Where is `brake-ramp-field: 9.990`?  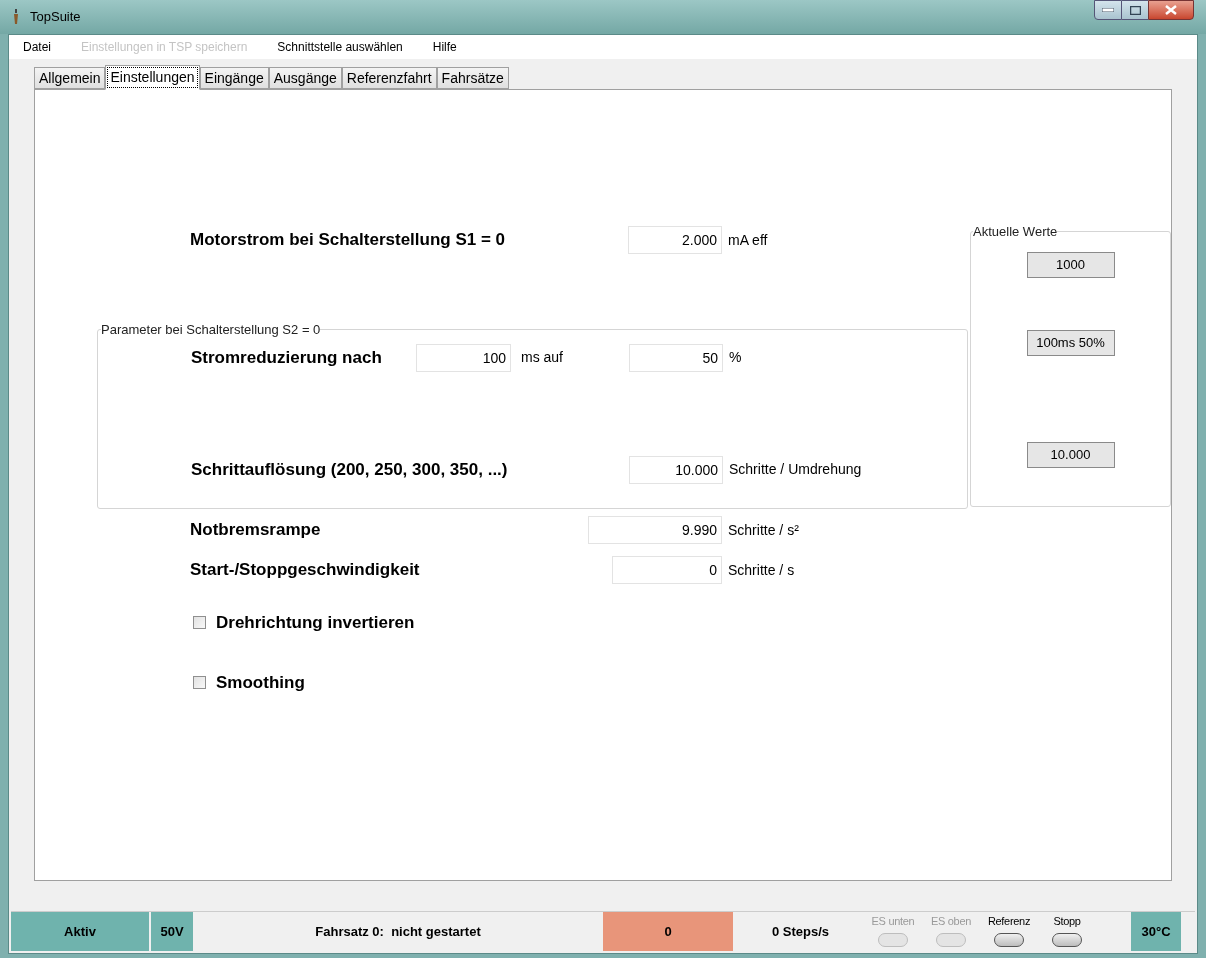 brake-ramp-field: 9.990 is located at coordinates (655, 530).